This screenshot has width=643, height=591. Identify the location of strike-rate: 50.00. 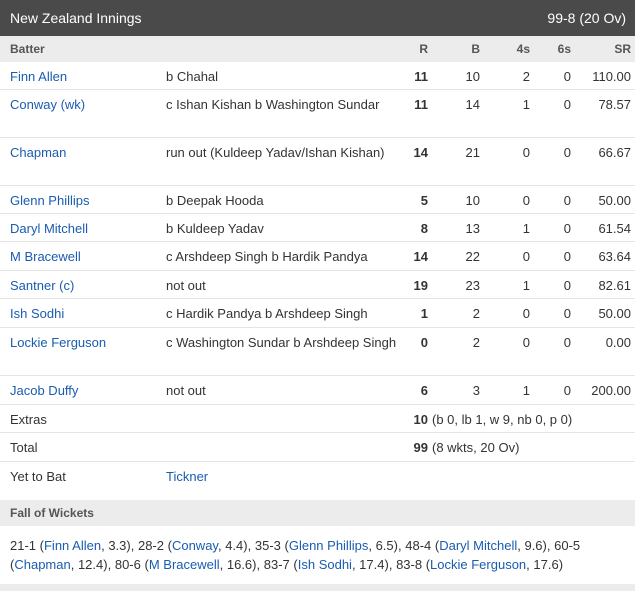
(614, 200).